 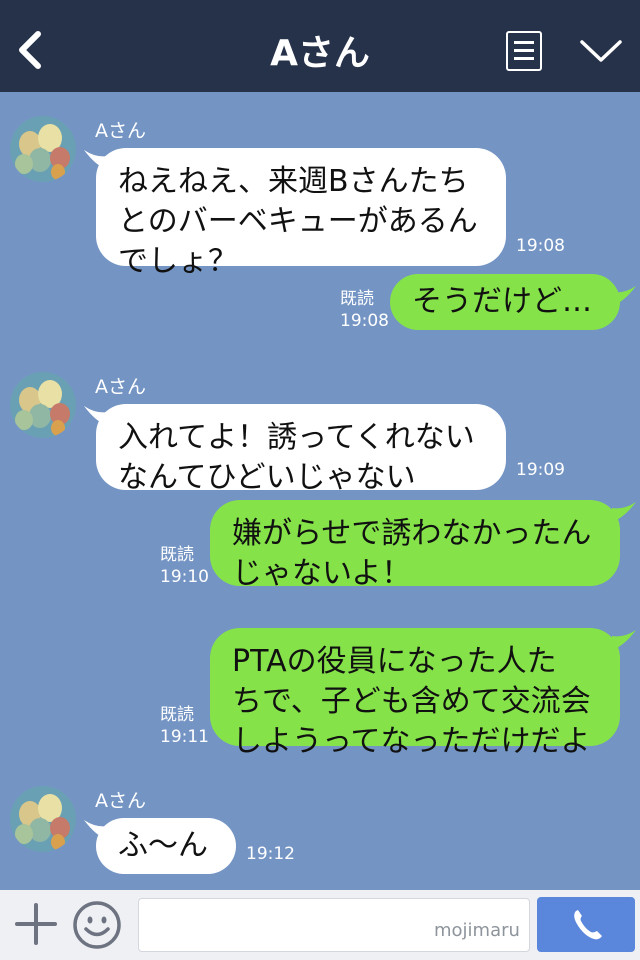 I want to click on read-status: 既読 19:11, so click(x=184, y=726).